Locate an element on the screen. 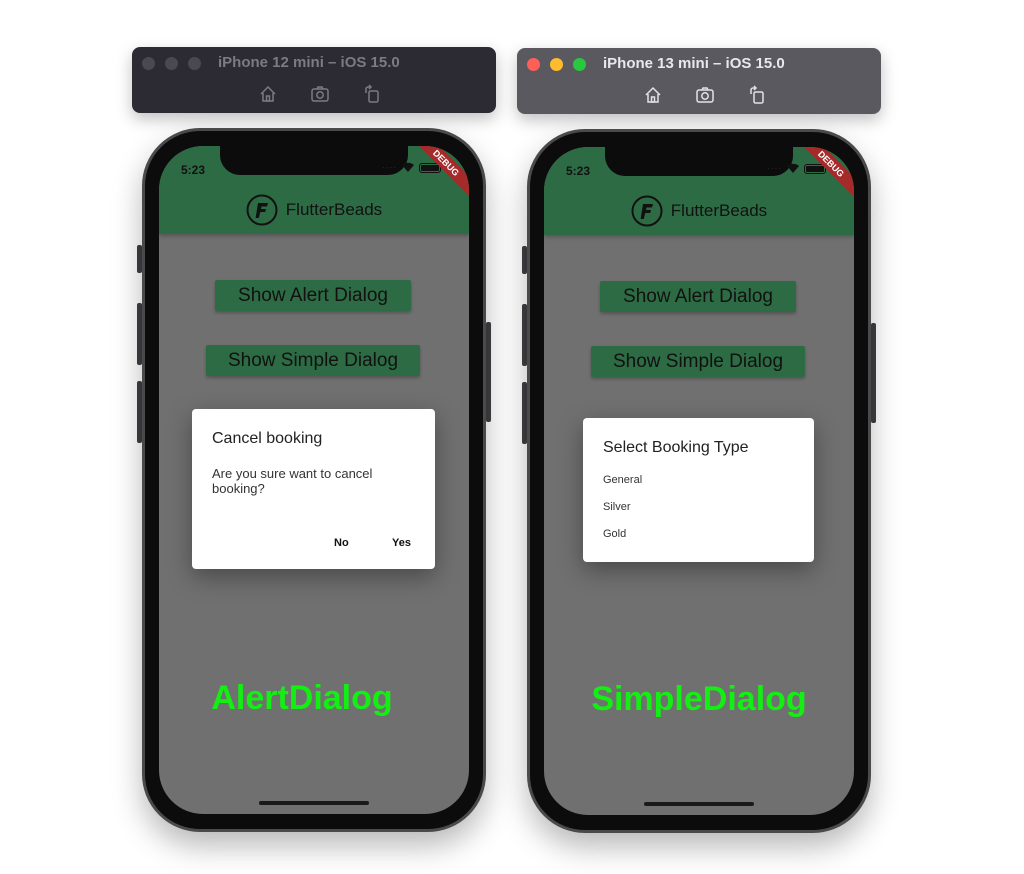  yes-button: Yes is located at coordinates (401, 543).